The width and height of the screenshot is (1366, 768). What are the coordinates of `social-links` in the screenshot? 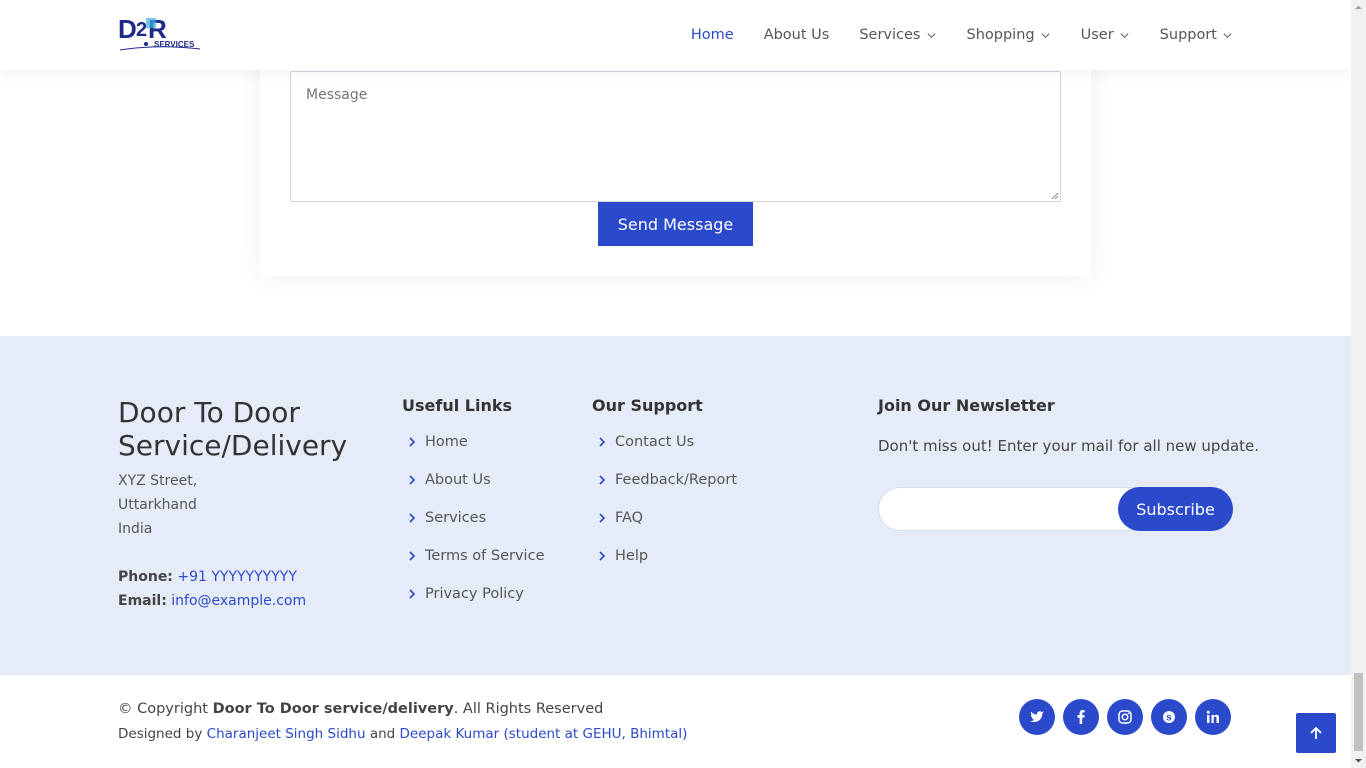 It's located at (1129, 717).